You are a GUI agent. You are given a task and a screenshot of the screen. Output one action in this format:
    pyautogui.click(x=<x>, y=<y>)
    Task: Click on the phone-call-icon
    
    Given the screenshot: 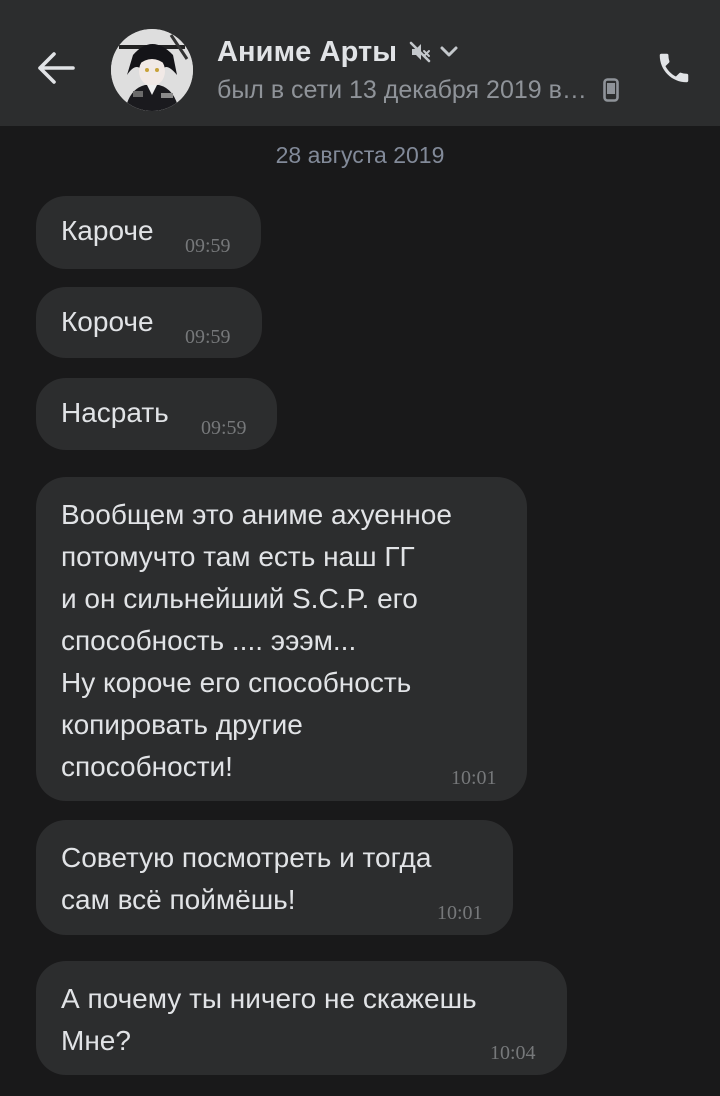 What is the action you would take?
    pyautogui.click(x=674, y=70)
    